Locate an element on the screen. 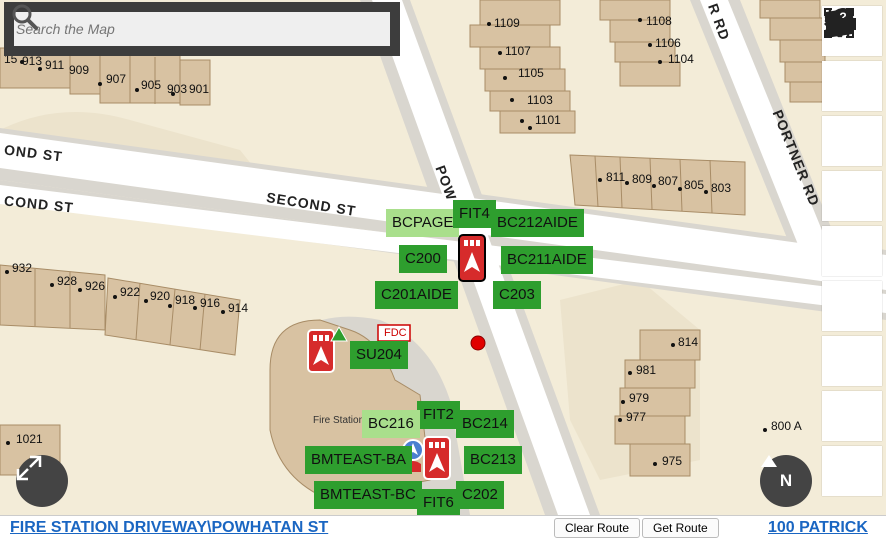 Image resolution: width=886 pixels, height=542 pixels. unit-label-bc214: BC214 is located at coordinates (485, 424).